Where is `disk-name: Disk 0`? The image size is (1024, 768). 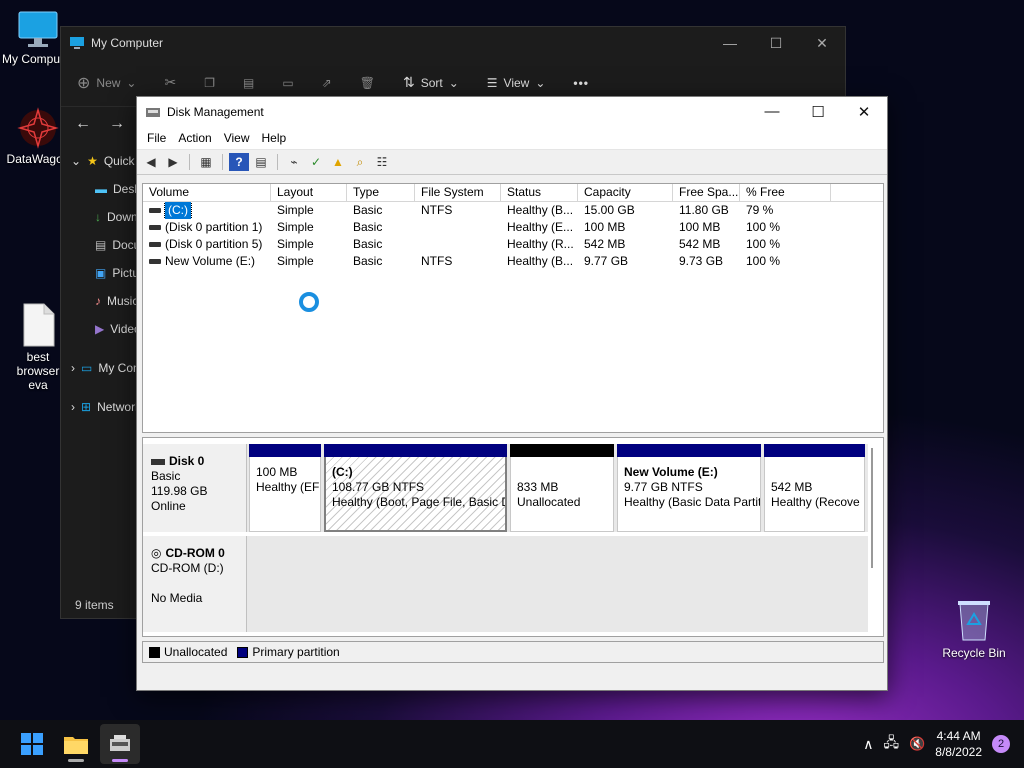 disk-name: Disk 0 is located at coordinates (187, 461).